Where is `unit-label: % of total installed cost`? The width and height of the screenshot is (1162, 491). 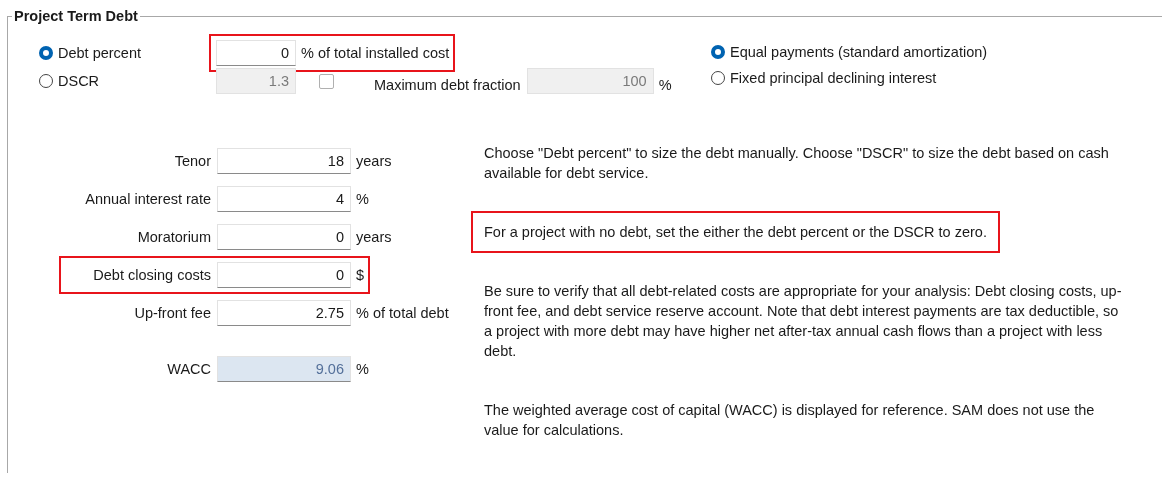
unit-label: % of total installed cost is located at coordinates (375, 53).